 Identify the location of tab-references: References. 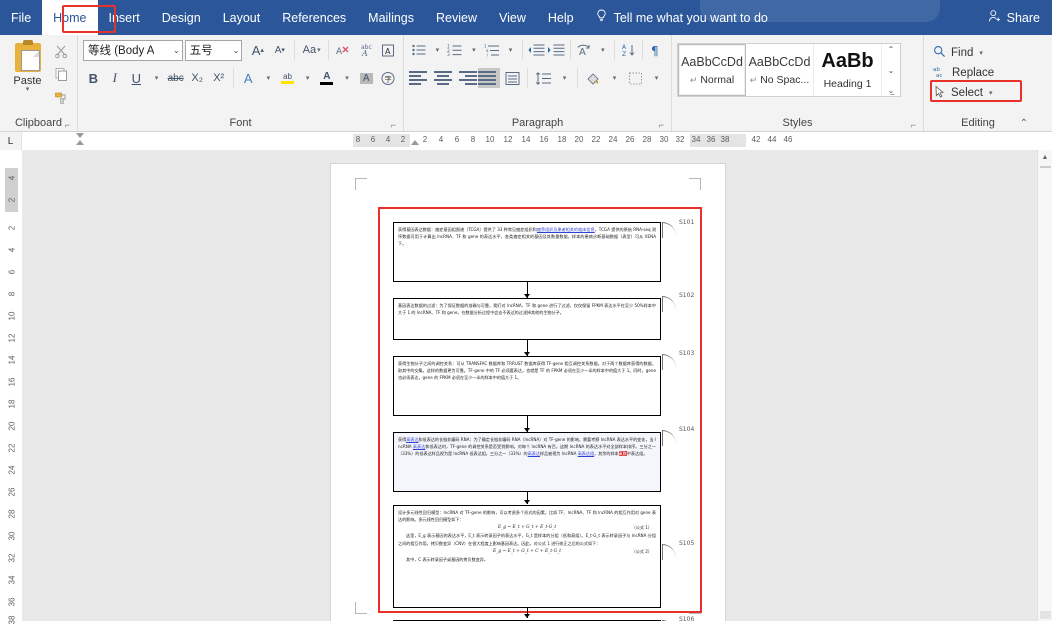
(314, 17).